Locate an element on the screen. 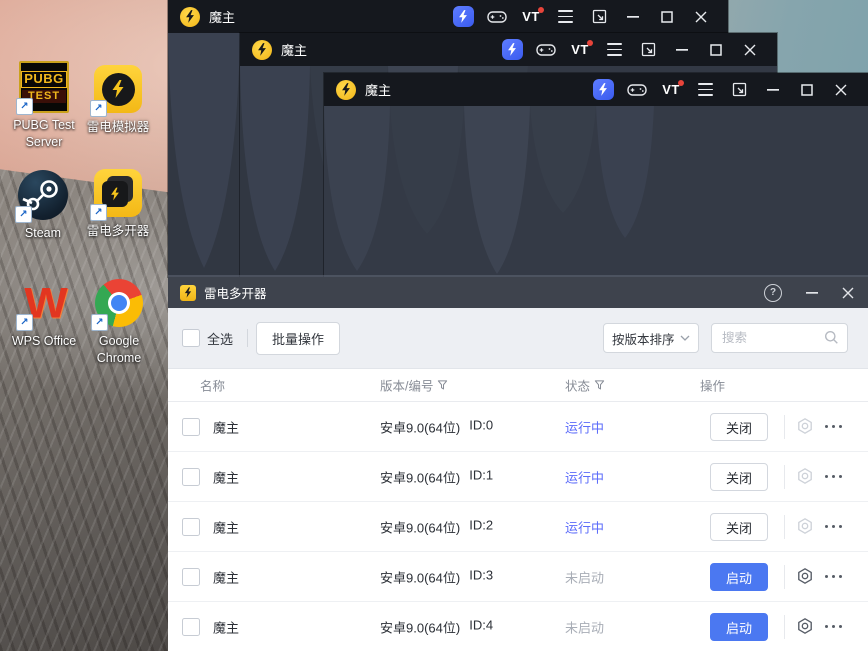 The width and height of the screenshot is (868, 651). desktop-icon-steam: ↗ Steam is located at coordinates (43, 206).